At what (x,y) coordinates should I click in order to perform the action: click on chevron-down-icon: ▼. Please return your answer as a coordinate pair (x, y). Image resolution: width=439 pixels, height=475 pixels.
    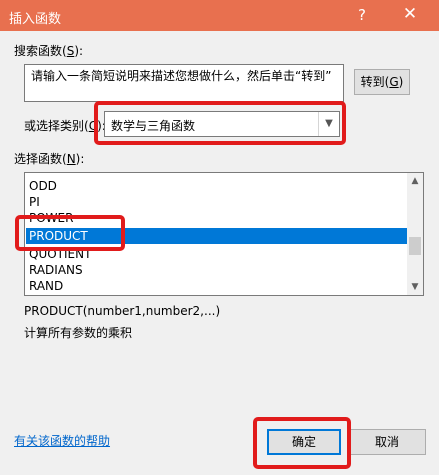
    Looking at the image, I should click on (328, 124).